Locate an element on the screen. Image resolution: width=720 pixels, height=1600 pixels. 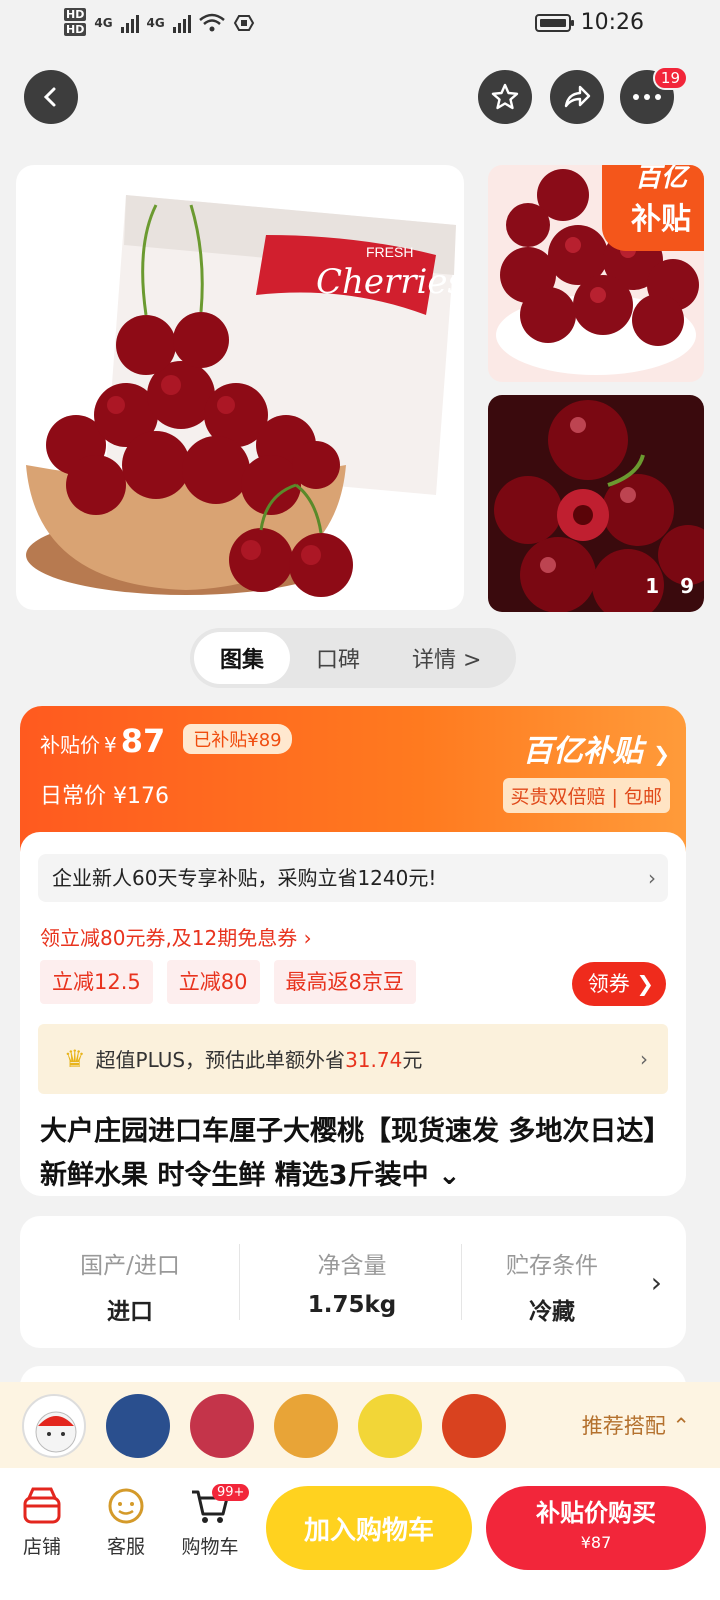
add-to-cart-button: 加入购物车 is located at coordinates (369, 1528).